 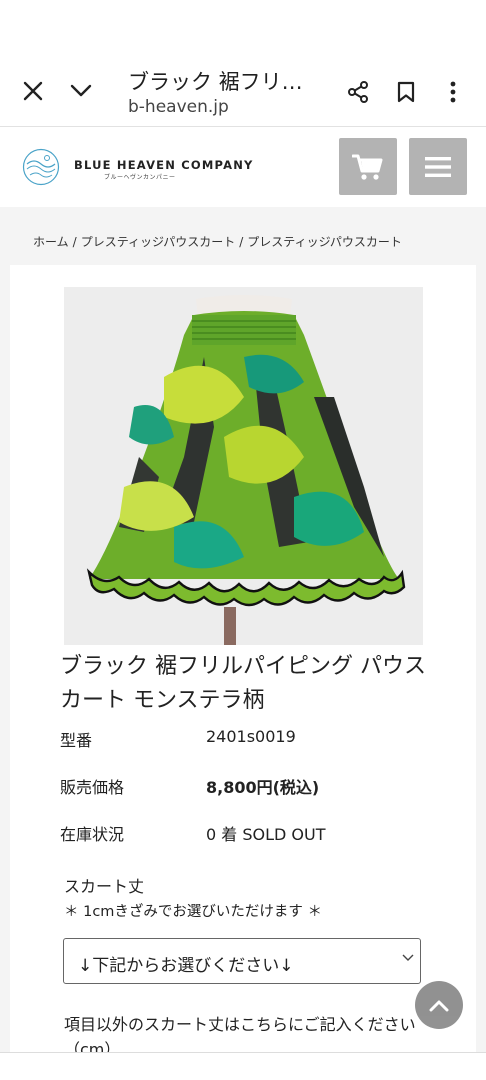 I want to click on more-vertical-icon, so click(x=453, y=92).